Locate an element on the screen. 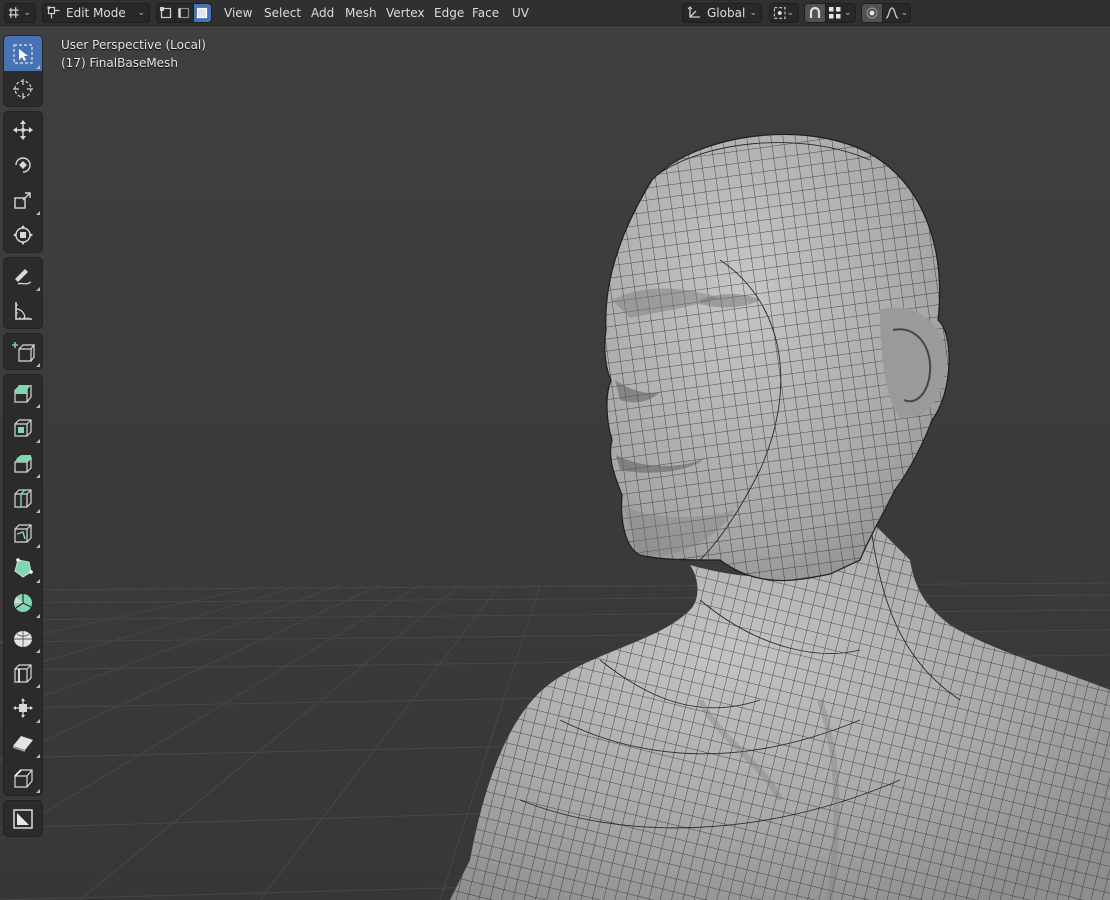  smooth-icon is located at coordinates (23, 638).